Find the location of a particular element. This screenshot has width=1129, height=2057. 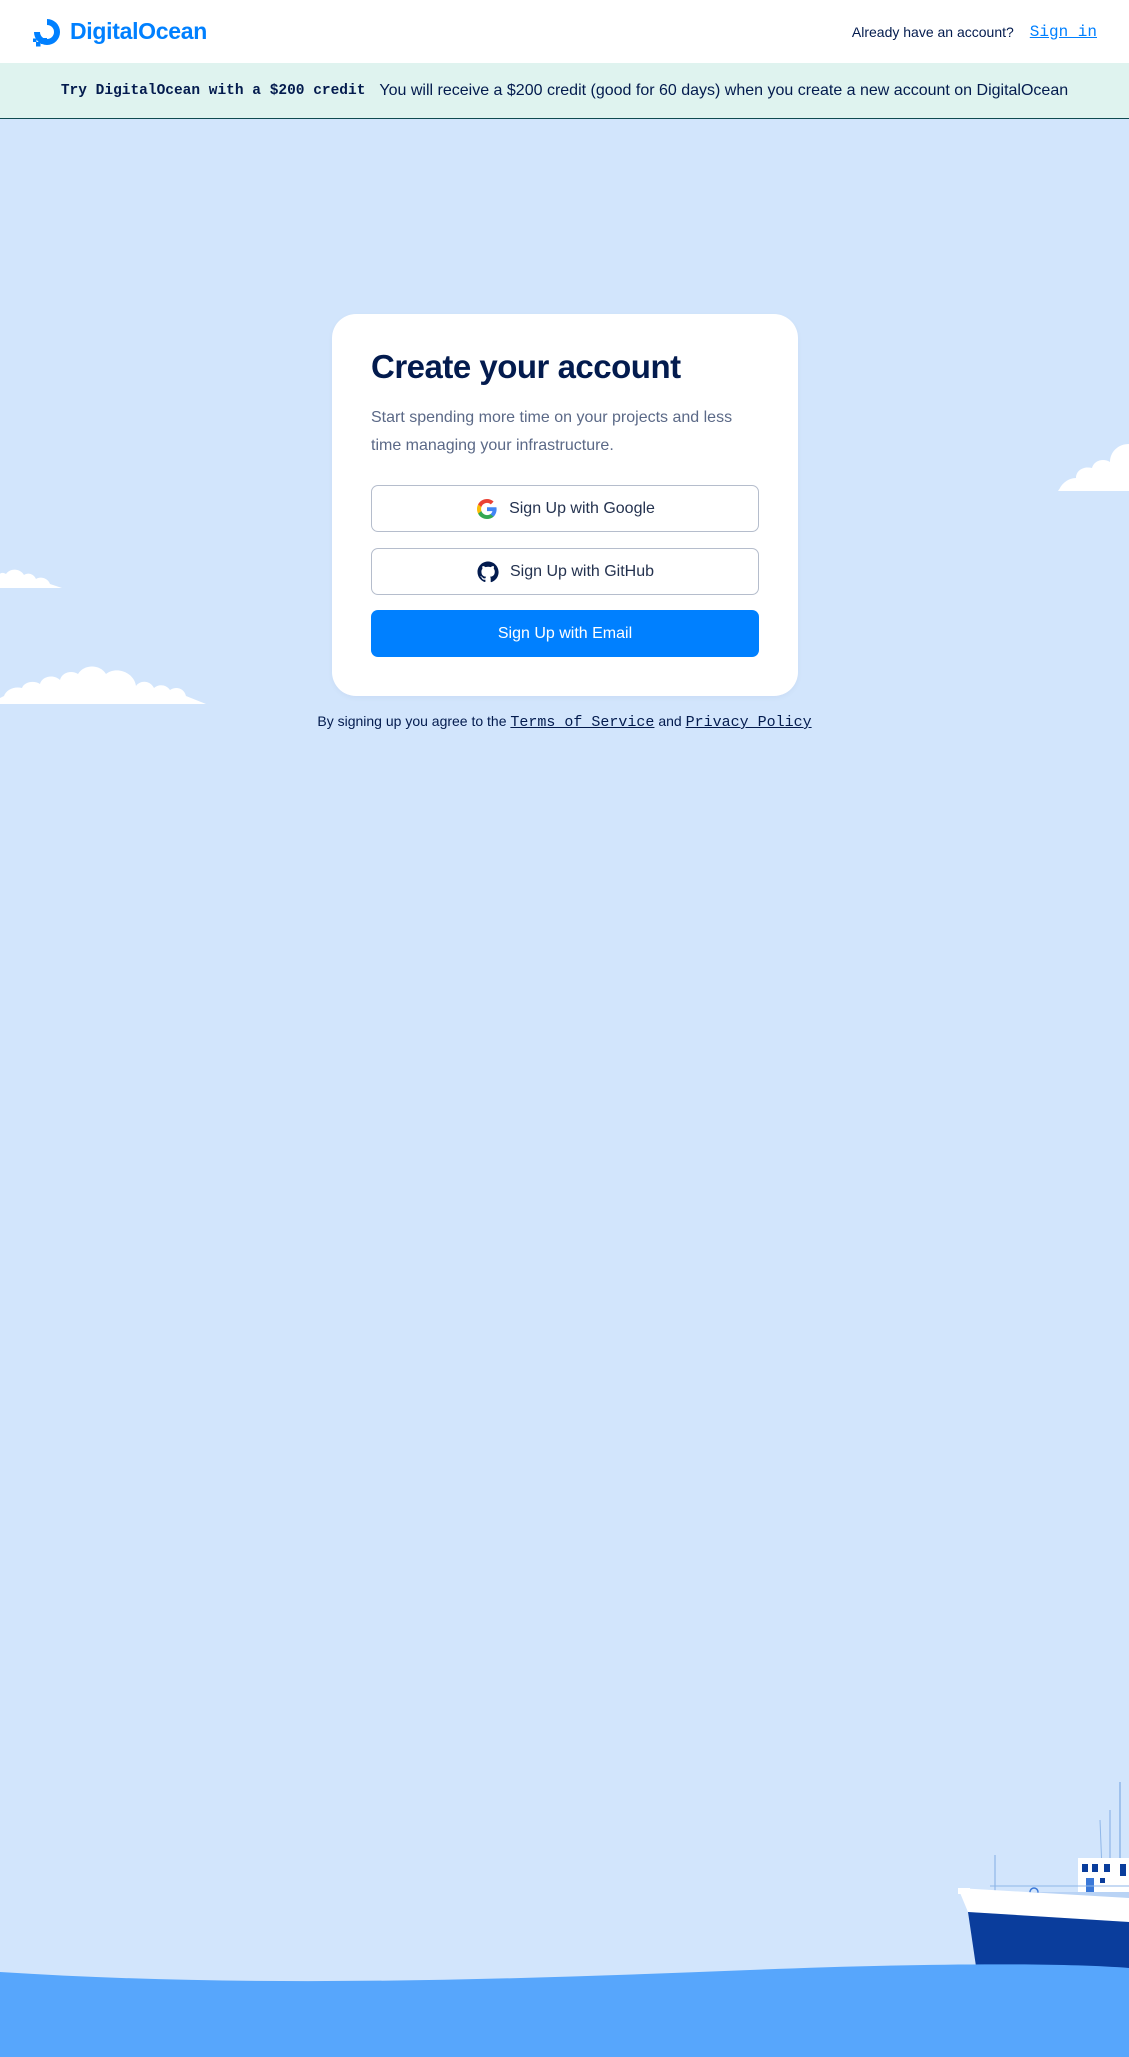

promo-title: Try DigitalOcean with a $200 credit is located at coordinates (213, 90).